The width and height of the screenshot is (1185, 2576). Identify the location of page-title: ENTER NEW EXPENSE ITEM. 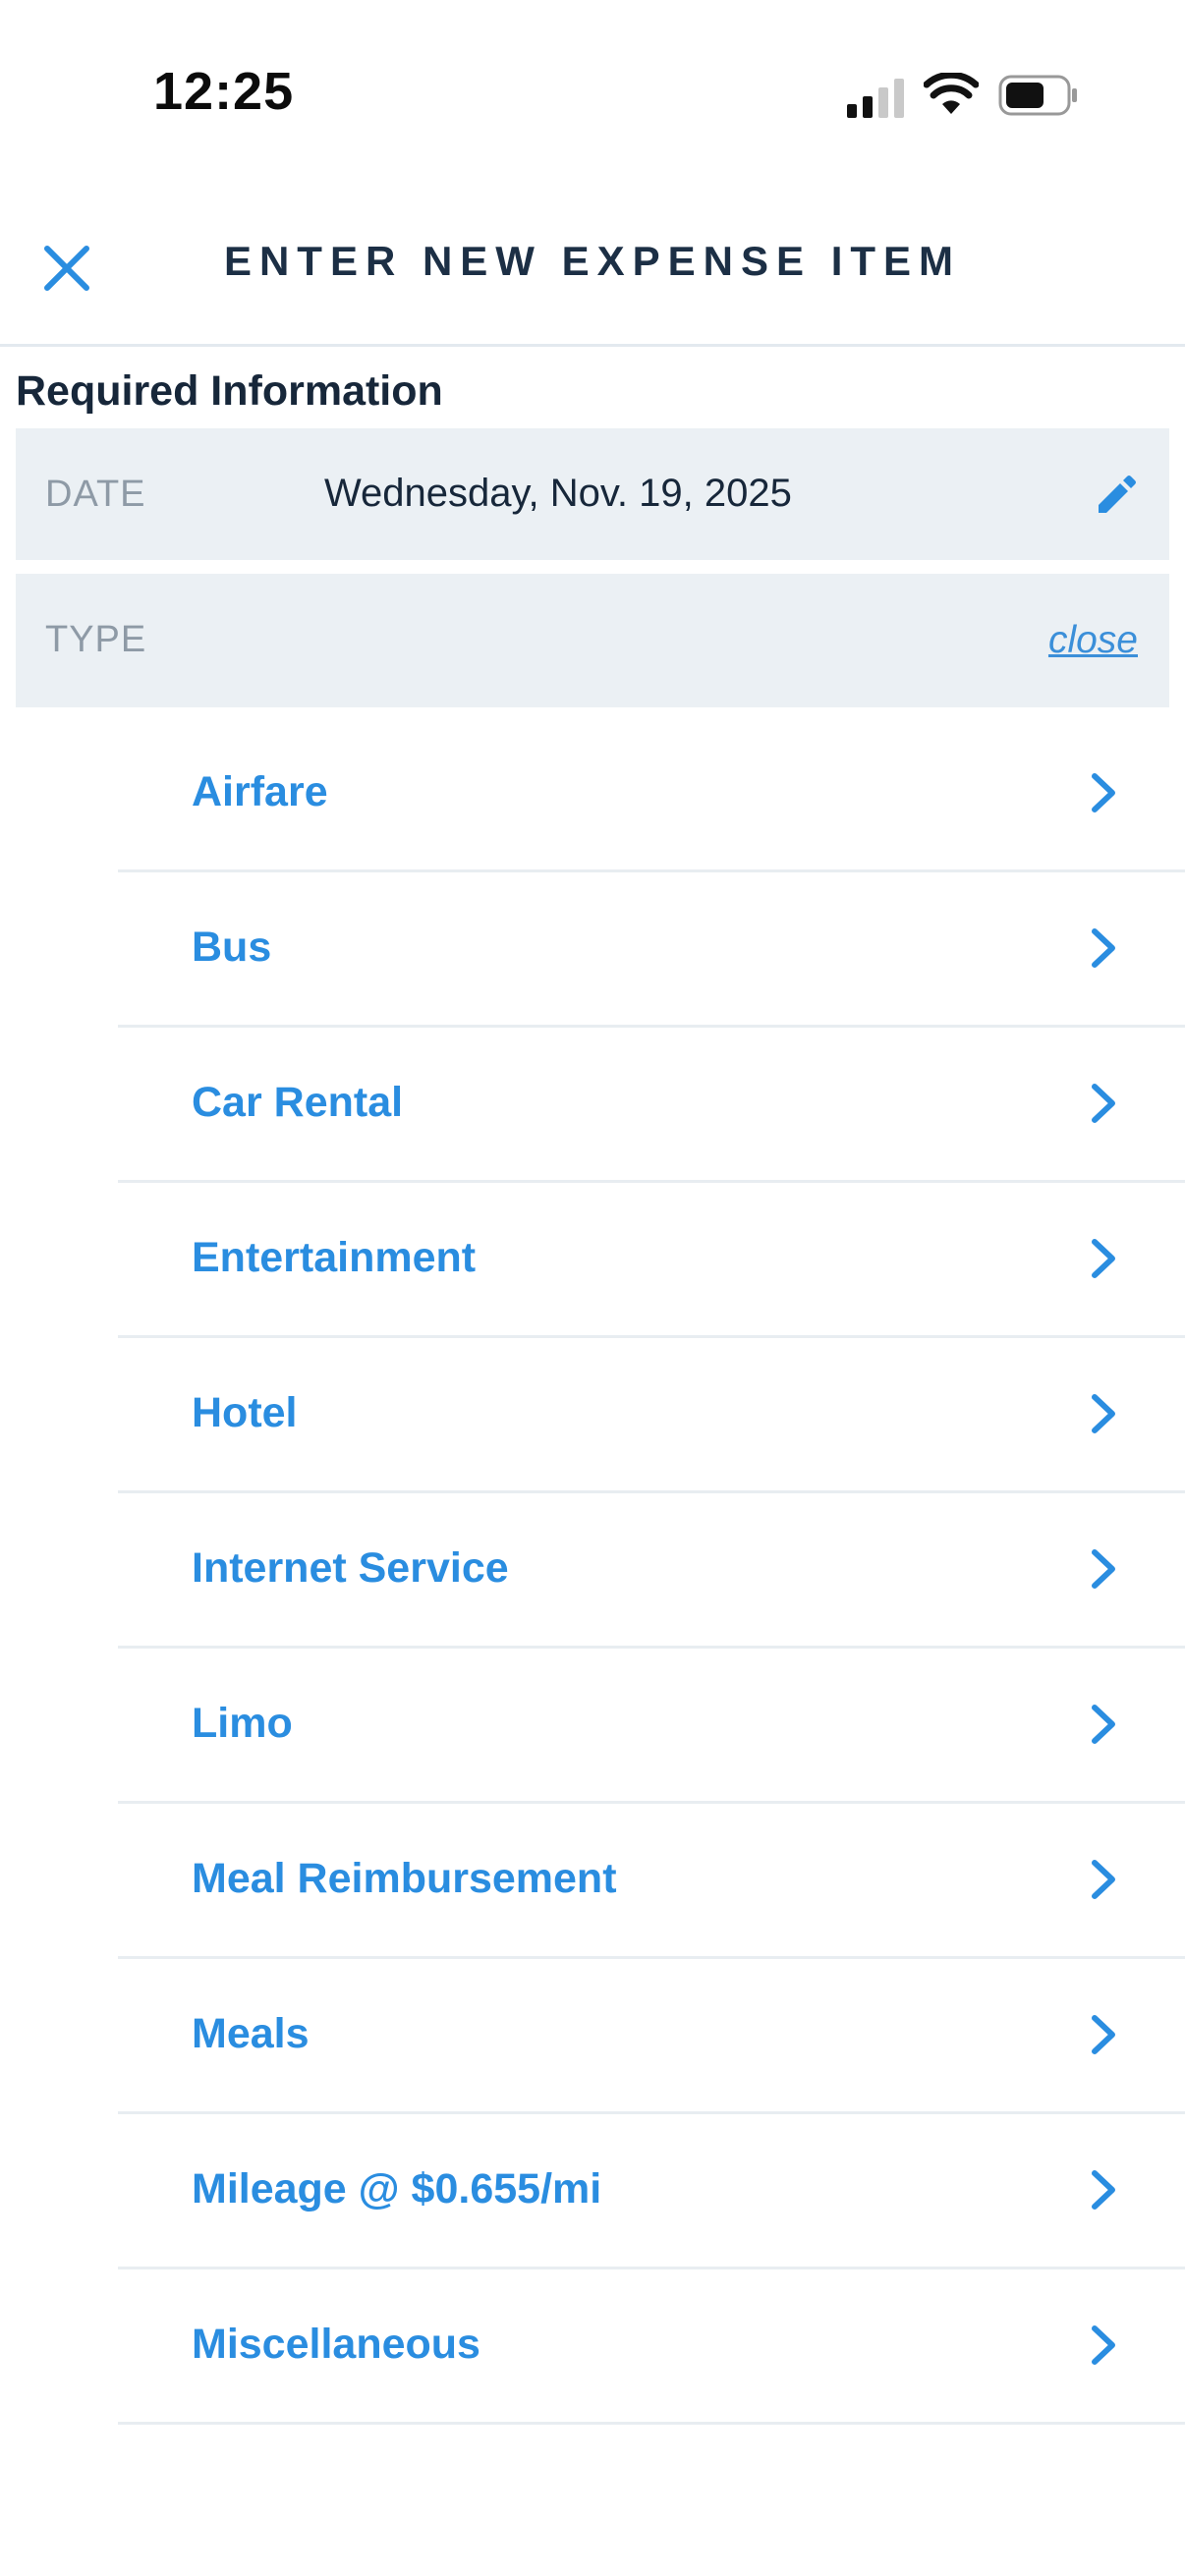
(592, 261).